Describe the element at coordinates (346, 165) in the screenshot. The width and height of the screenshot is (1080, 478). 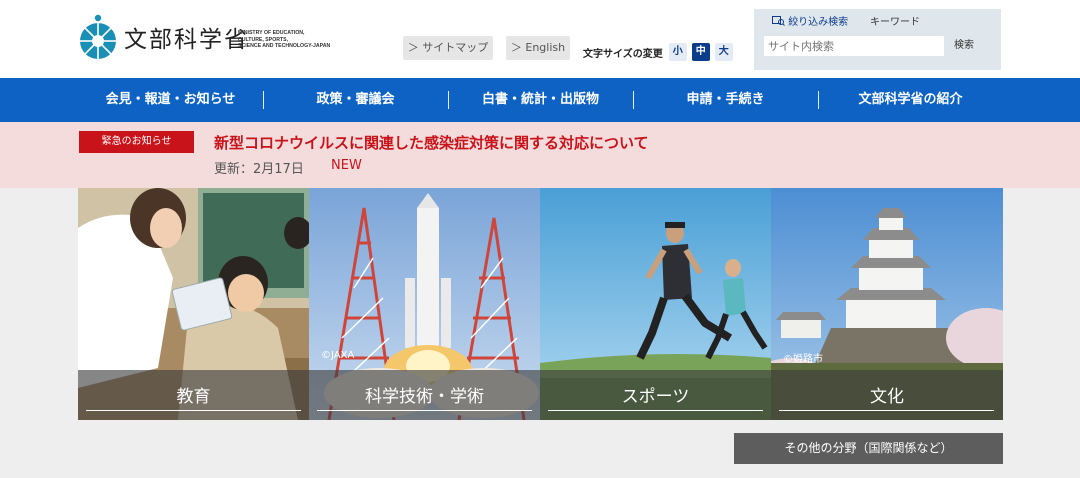
I see `new-badge: NEW` at that location.